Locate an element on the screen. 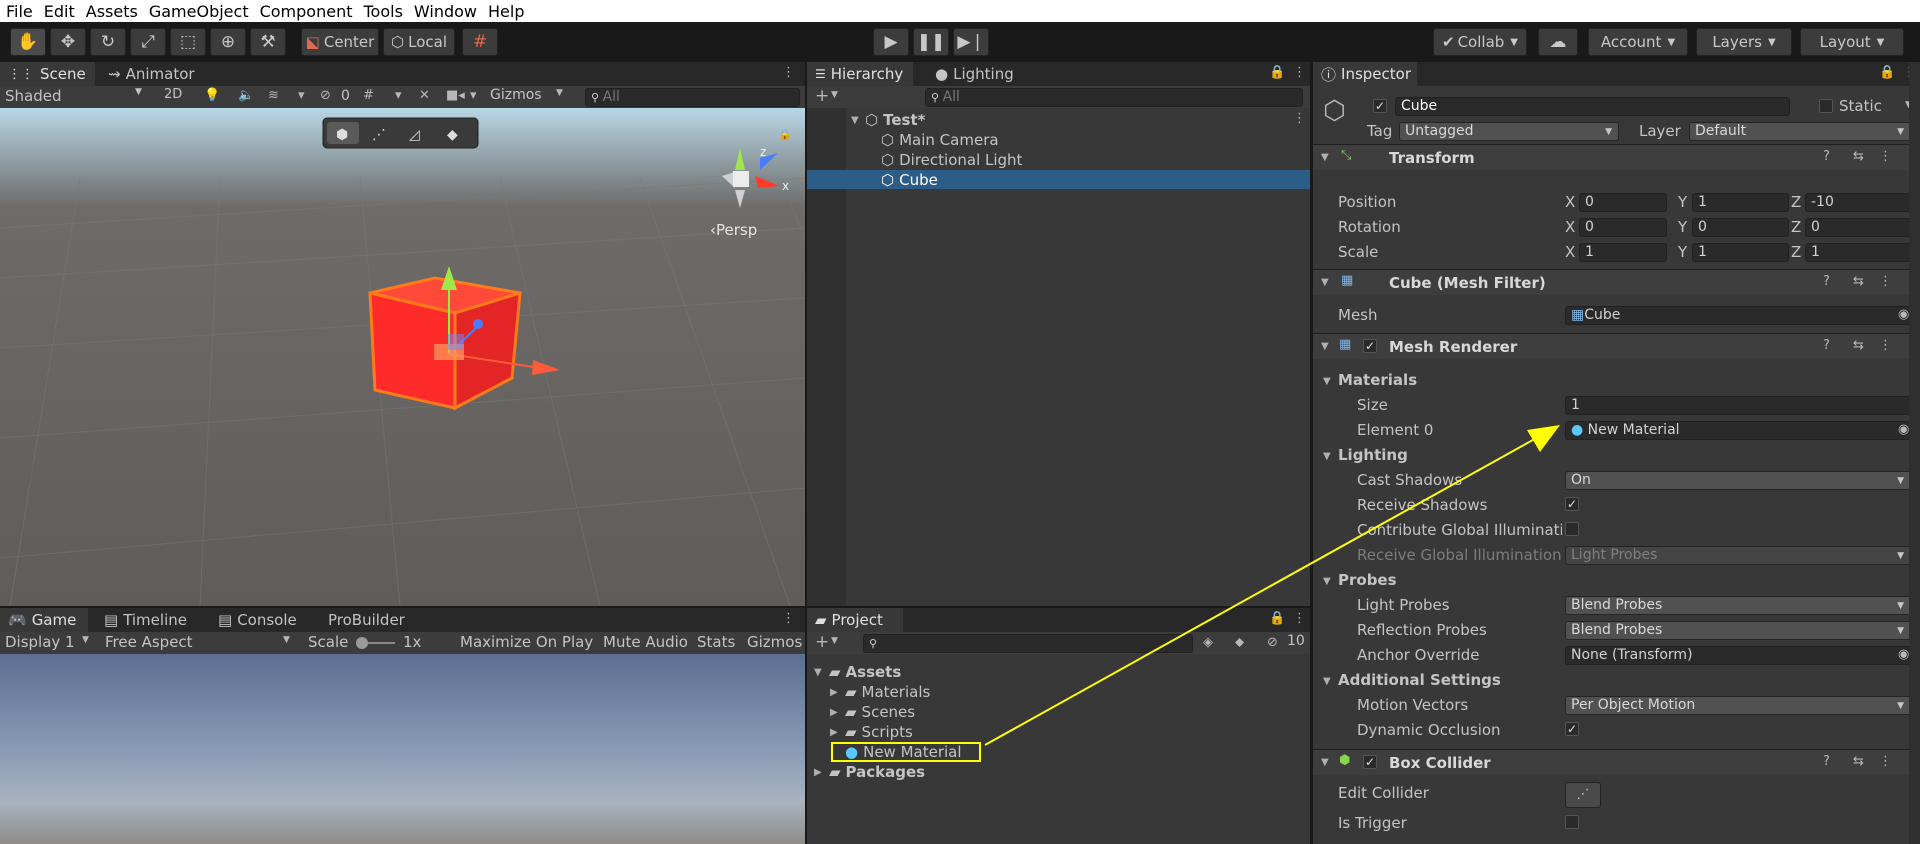 The height and width of the screenshot is (844, 1920). folder-scripts: ▰ Scripts is located at coordinates (879, 732).